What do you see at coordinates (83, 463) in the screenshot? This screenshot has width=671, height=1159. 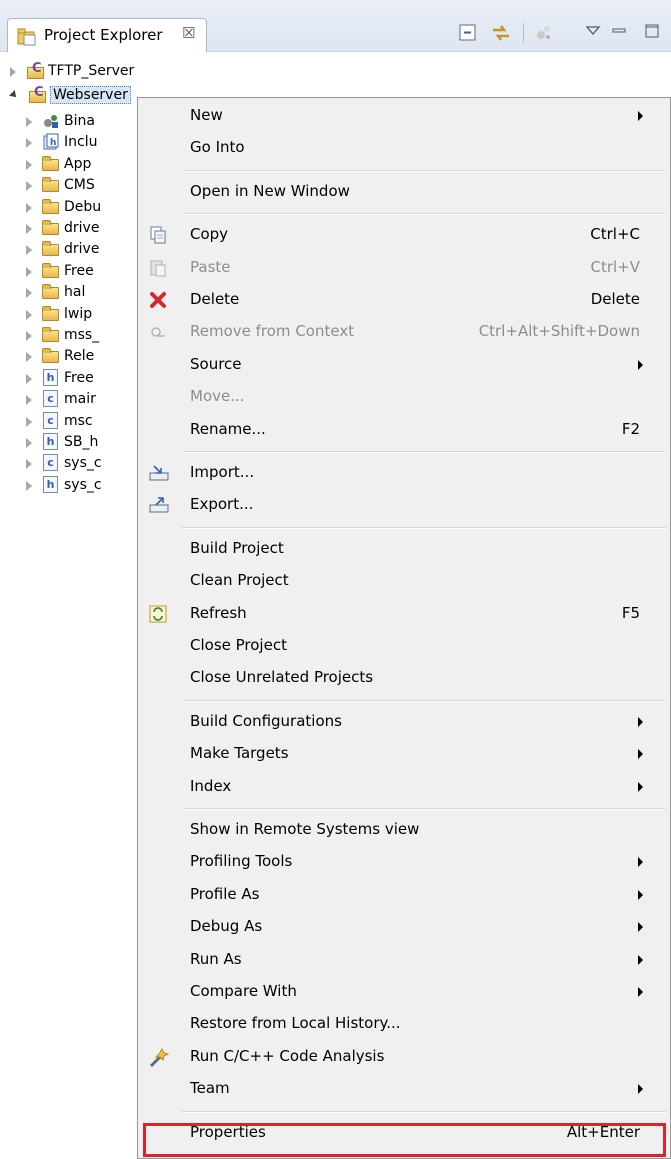 I see `tree-item-label: sys_c` at bounding box center [83, 463].